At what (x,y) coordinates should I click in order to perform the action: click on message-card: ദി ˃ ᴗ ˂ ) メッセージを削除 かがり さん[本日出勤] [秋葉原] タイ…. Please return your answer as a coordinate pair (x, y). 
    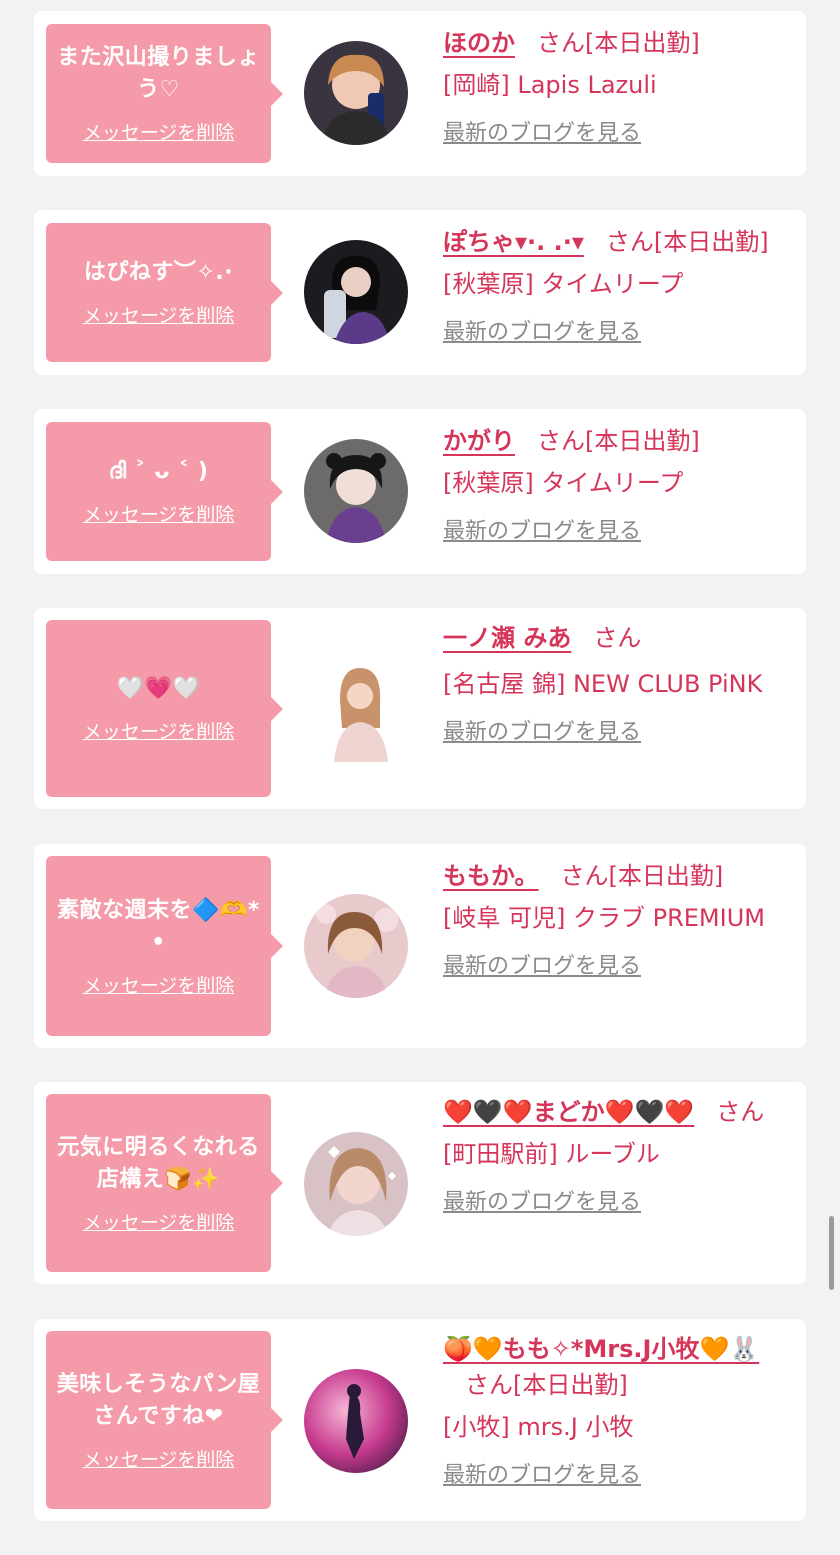
    Looking at the image, I should click on (420, 491).